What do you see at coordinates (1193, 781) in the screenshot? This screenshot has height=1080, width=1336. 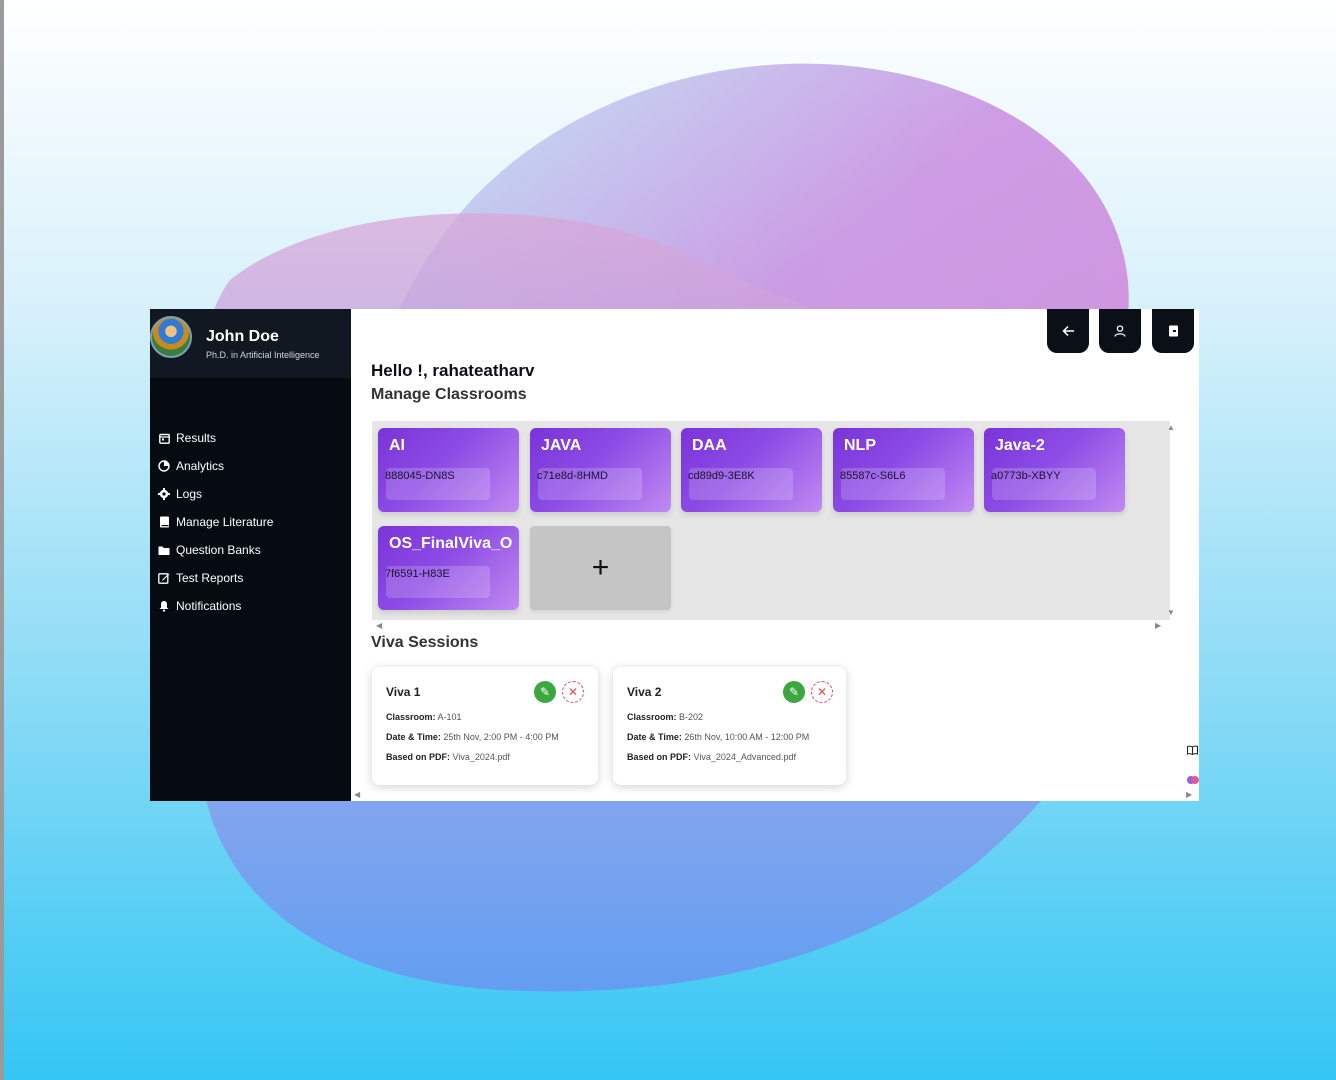 I see `brain-icon` at bounding box center [1193, 781].